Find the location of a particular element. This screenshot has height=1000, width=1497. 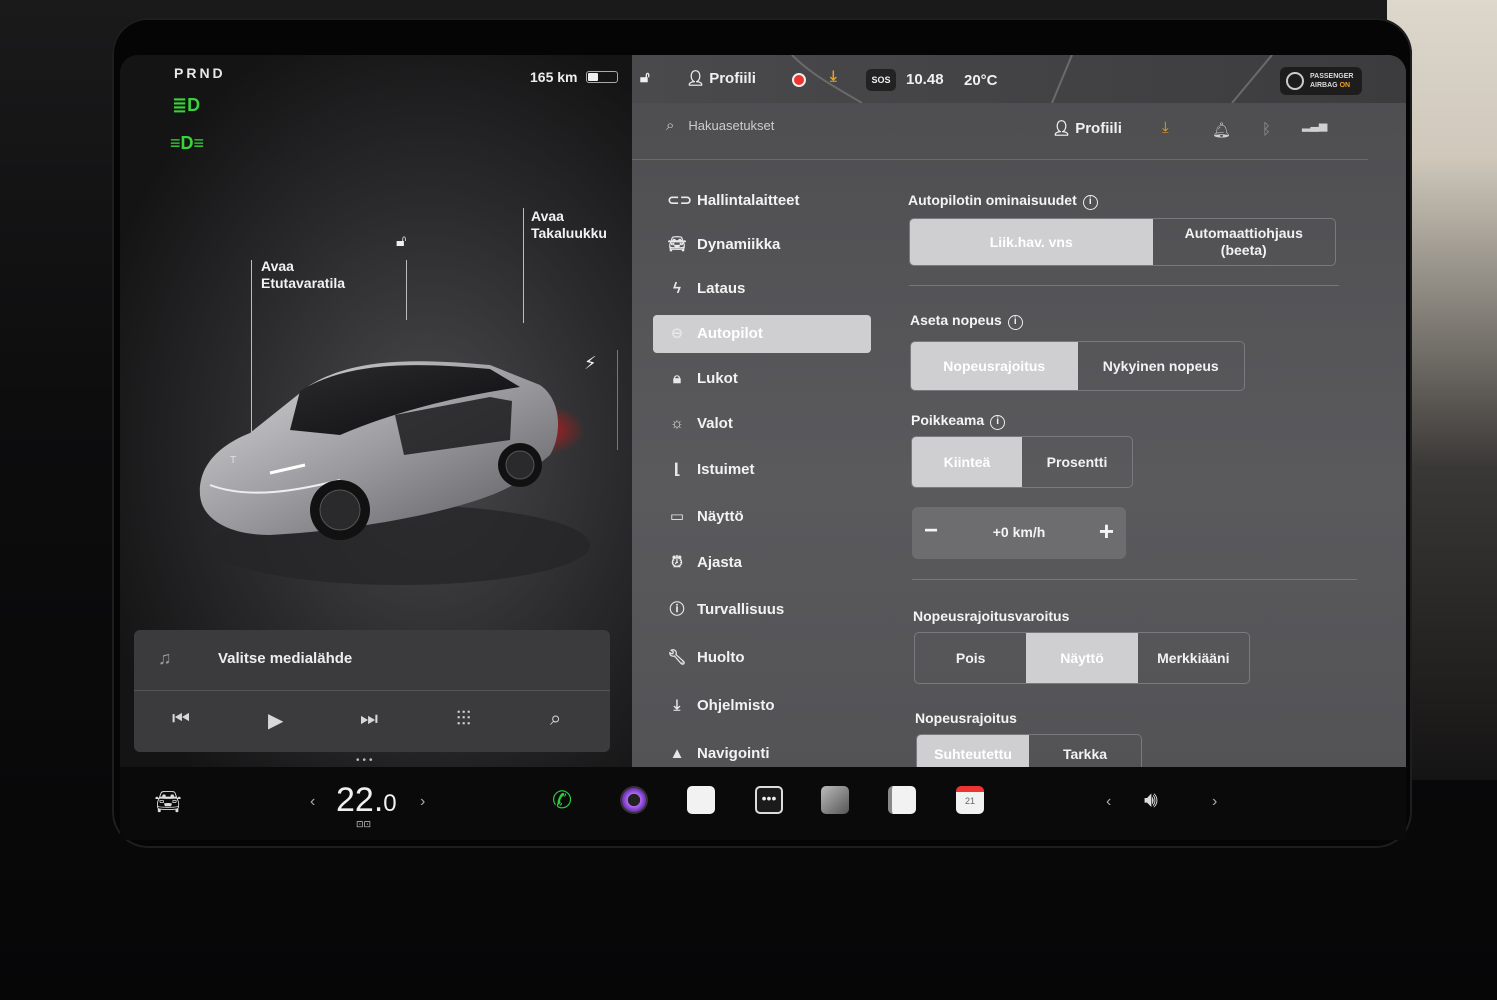

notes-app-icon is located at coordinates (701, 800).